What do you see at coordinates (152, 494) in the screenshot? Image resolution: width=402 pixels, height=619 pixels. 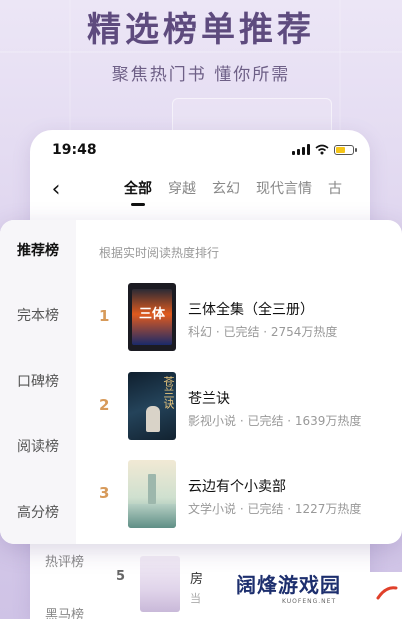 I see `book-cover-yunbian` at bounding box center [152, 494].